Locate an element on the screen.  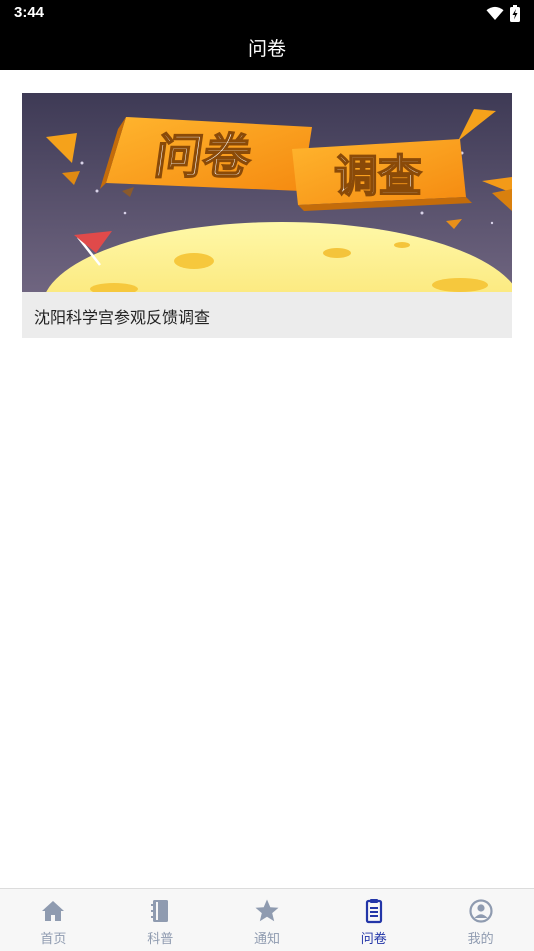
status-bar: 3:44 is located at coordinates (267, 14).